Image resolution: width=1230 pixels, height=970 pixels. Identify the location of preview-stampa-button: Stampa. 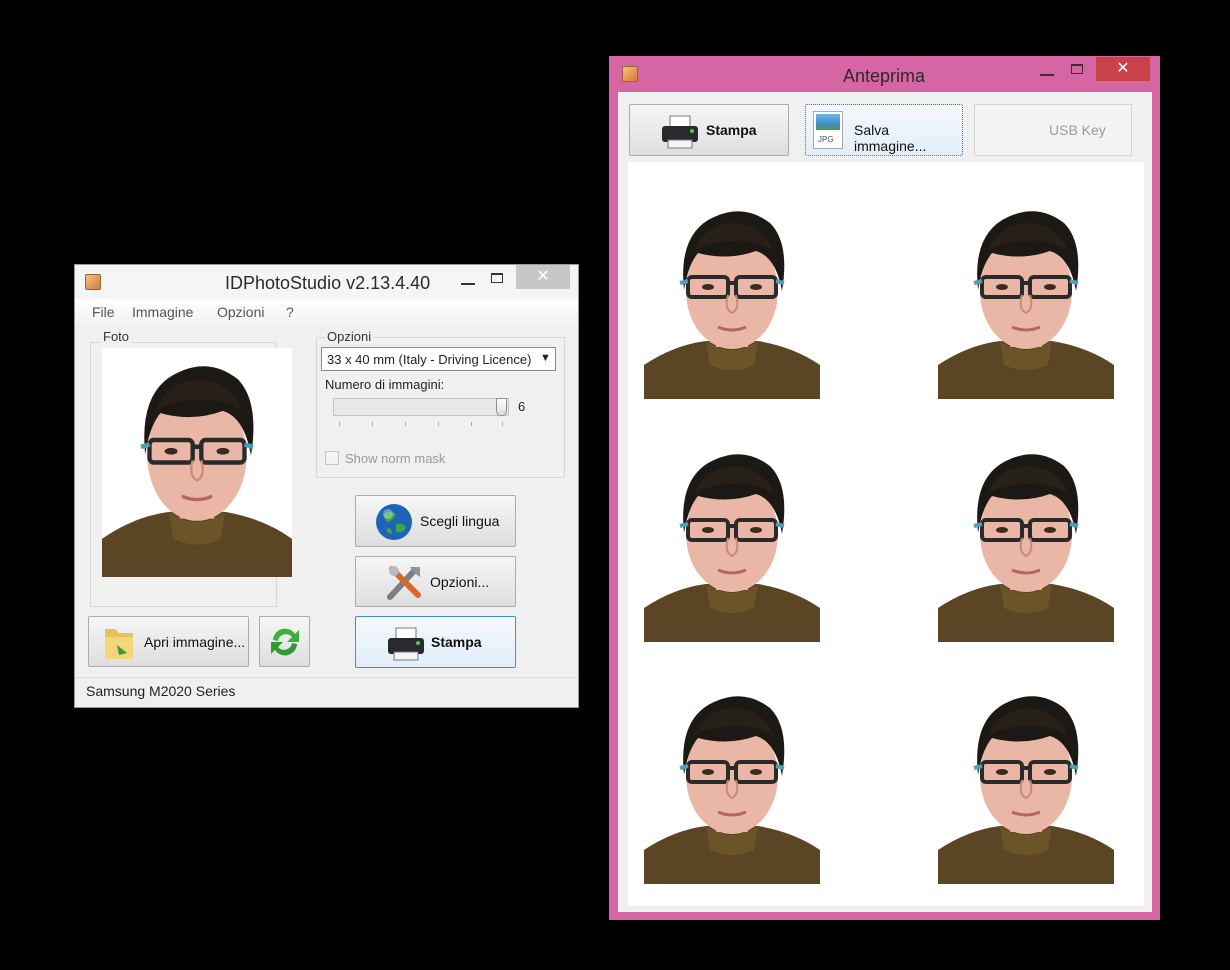
(709, 130).